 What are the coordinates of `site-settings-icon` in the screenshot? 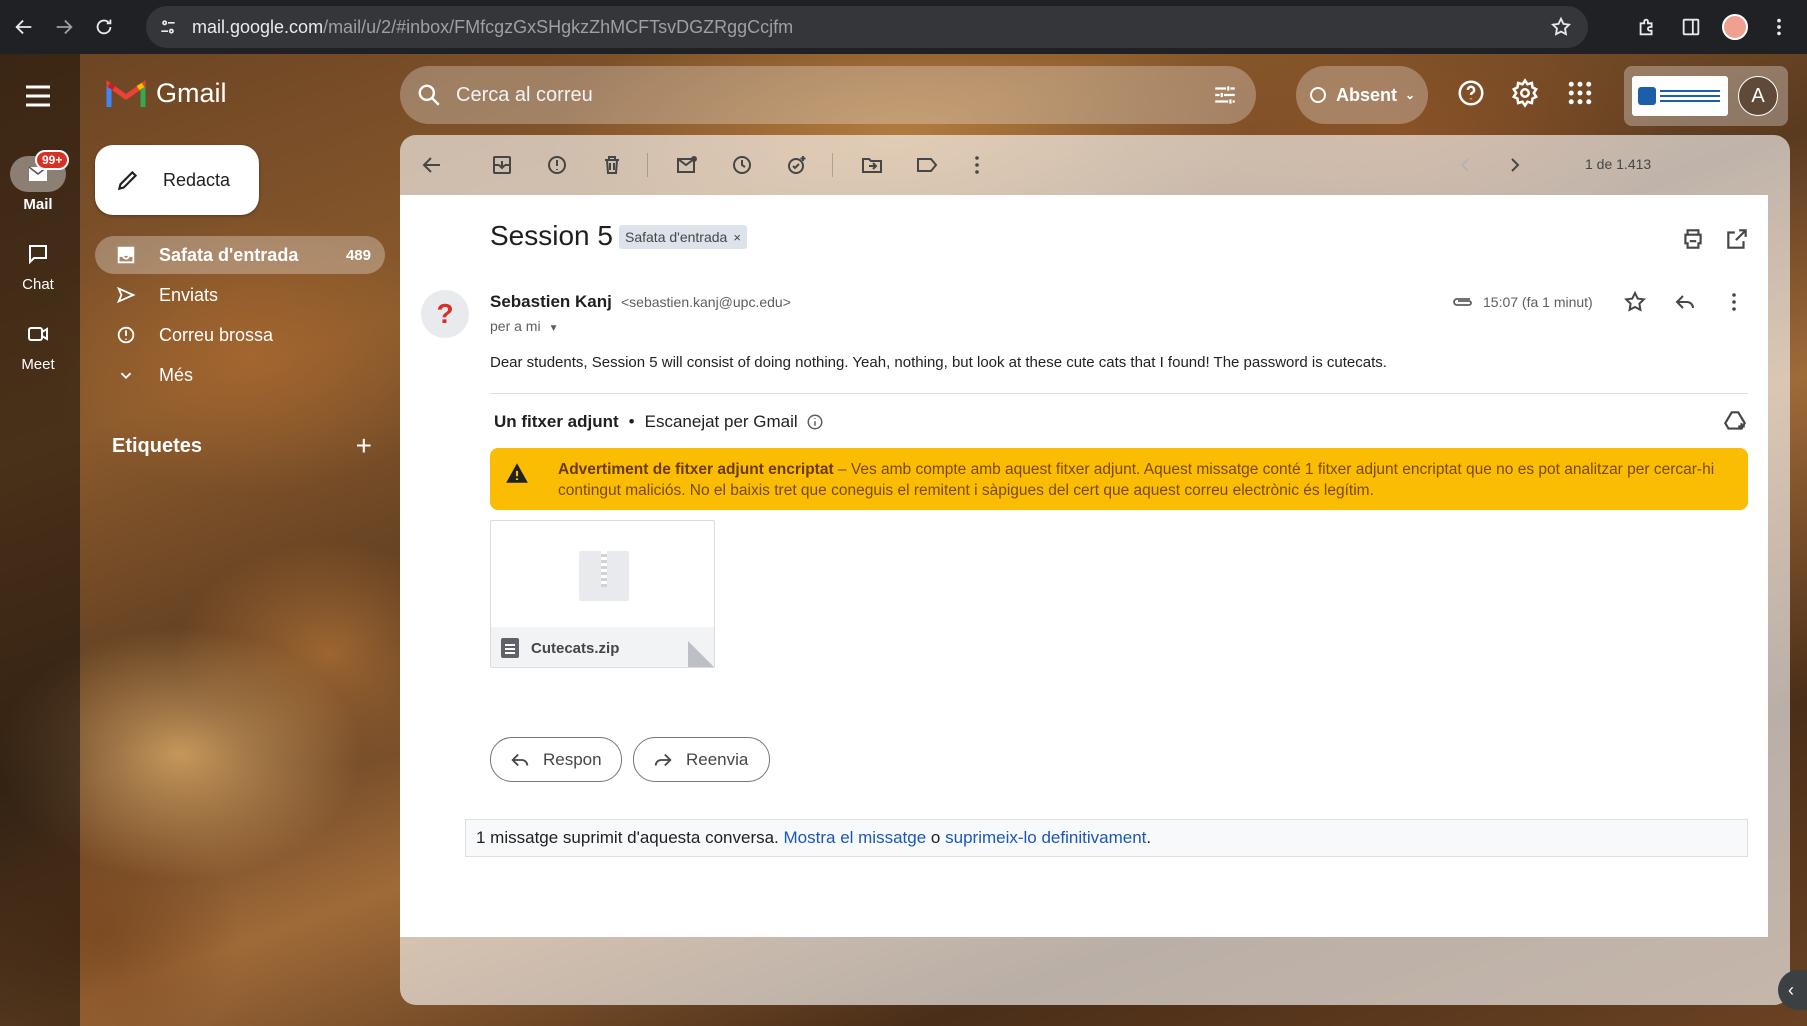 It's located at (168, 27).